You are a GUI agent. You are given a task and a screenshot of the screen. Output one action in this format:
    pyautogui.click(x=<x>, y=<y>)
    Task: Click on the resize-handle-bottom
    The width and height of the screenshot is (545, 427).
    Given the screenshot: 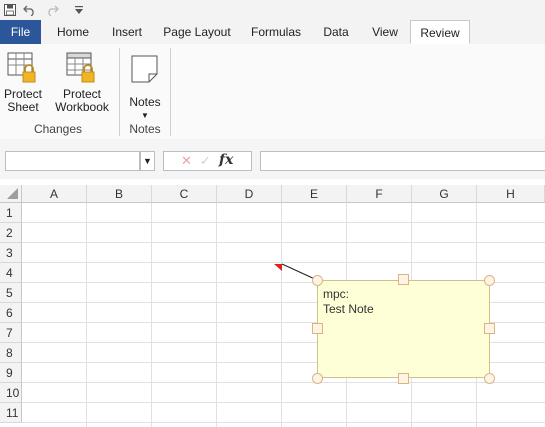 What is the action you would take?
    pyautogui.click(x=403, y=378)
    